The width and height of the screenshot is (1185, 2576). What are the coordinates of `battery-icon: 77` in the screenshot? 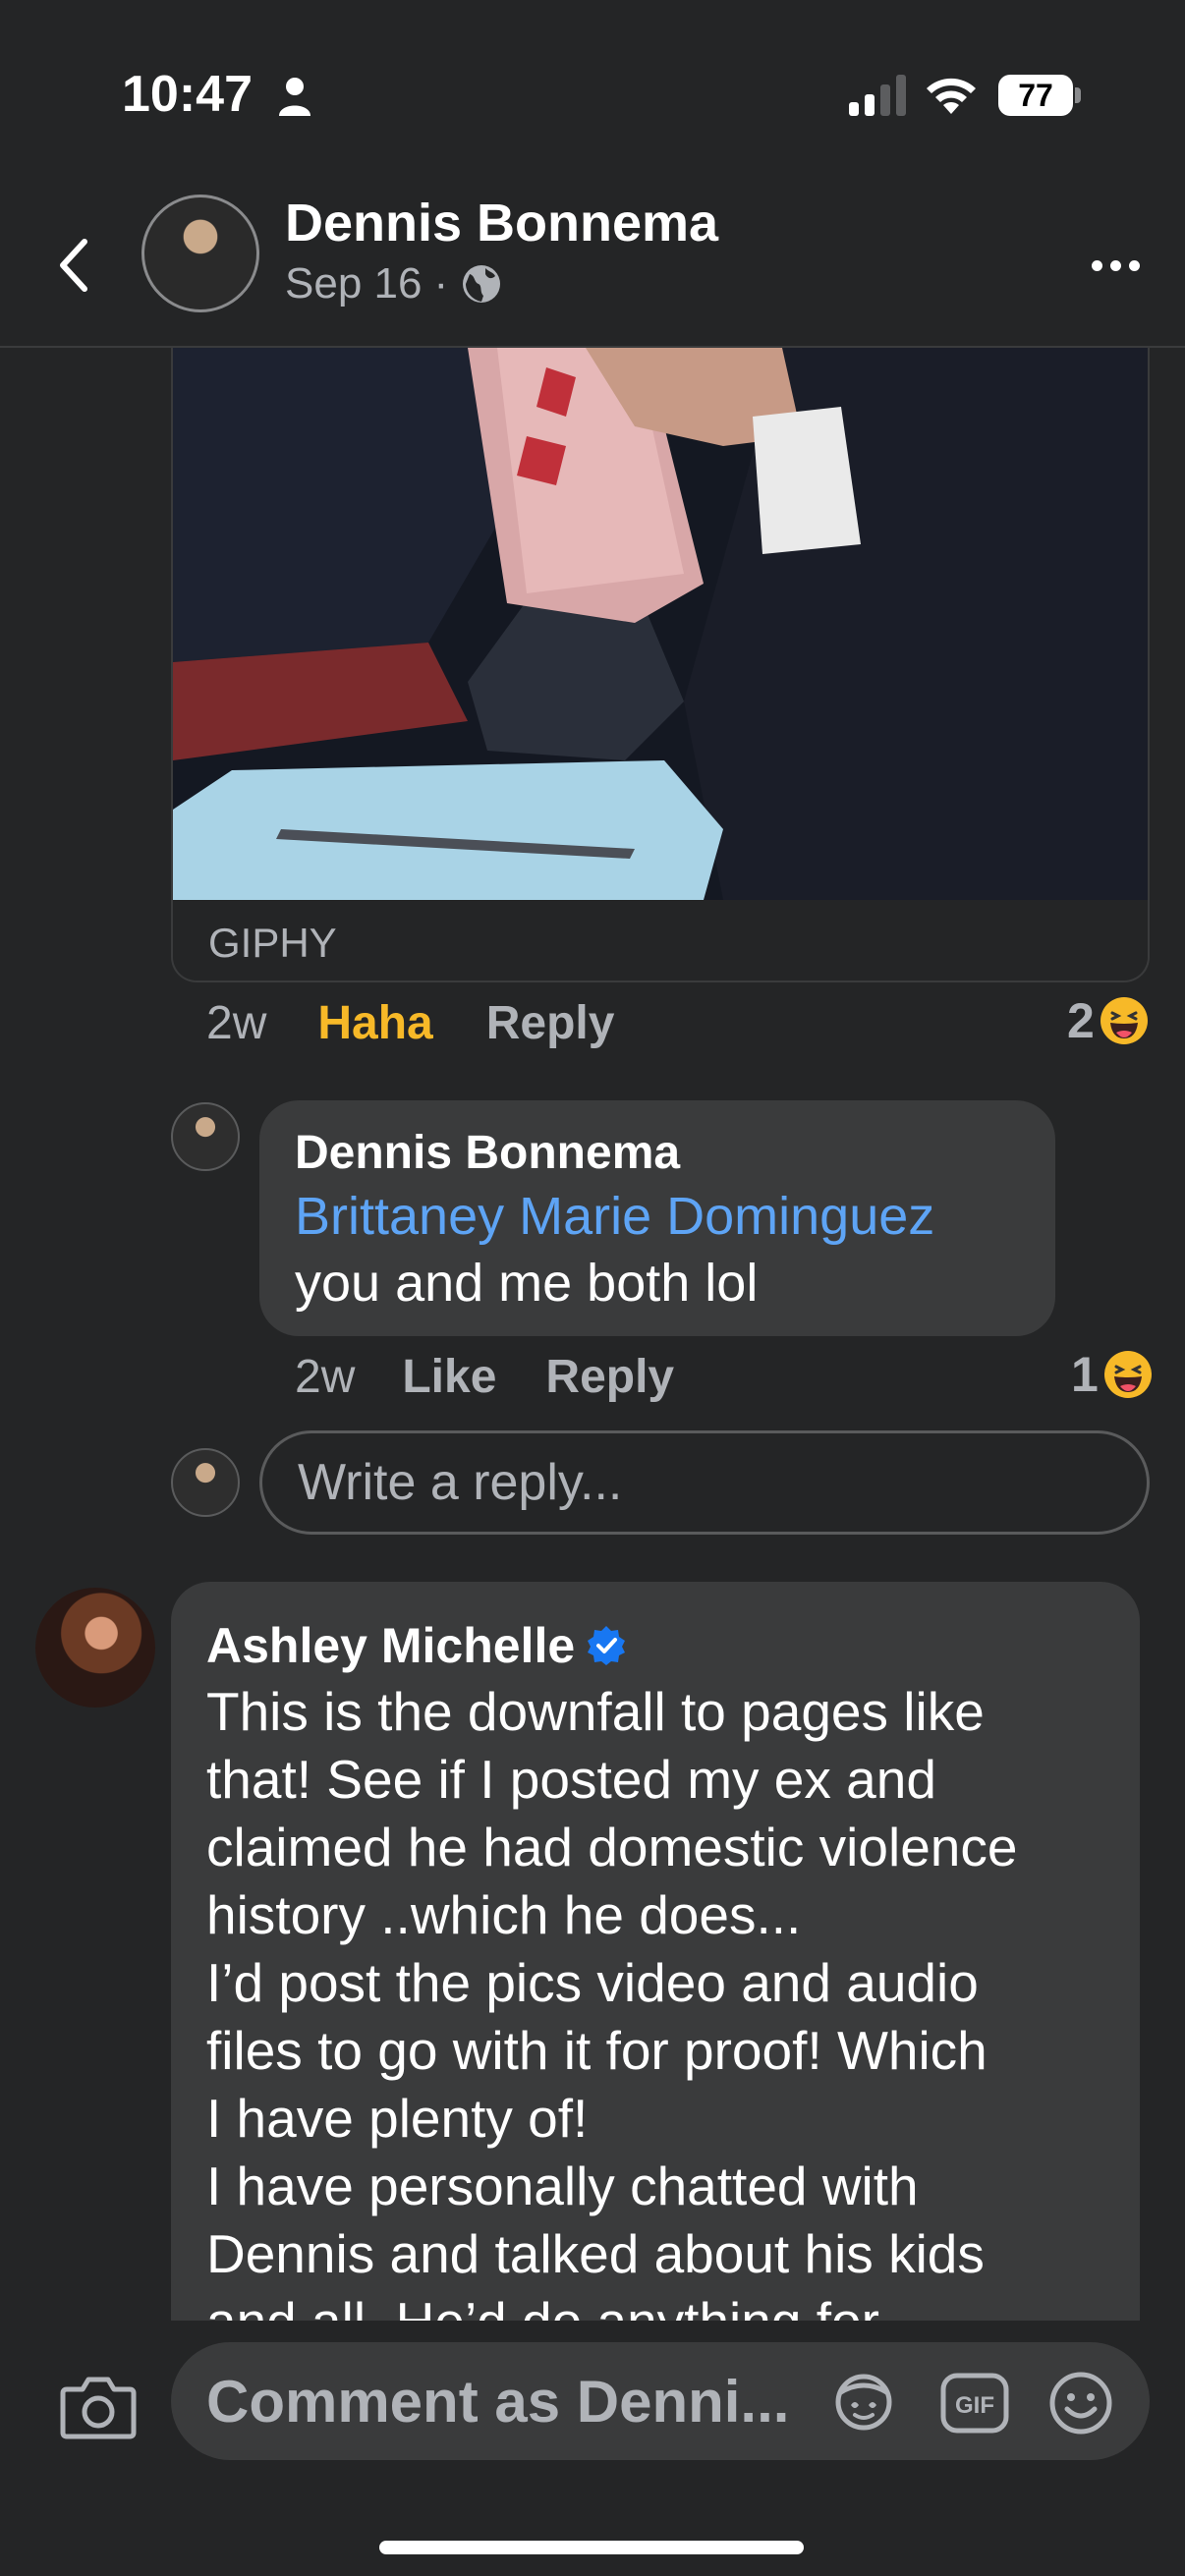 It's located at (1040, 95).